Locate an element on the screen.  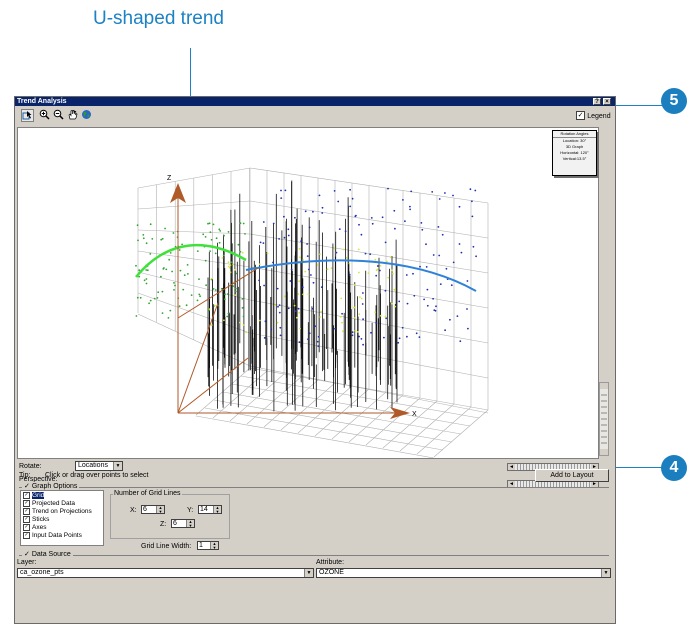
globe-icon is located at coordinates (86, 115).